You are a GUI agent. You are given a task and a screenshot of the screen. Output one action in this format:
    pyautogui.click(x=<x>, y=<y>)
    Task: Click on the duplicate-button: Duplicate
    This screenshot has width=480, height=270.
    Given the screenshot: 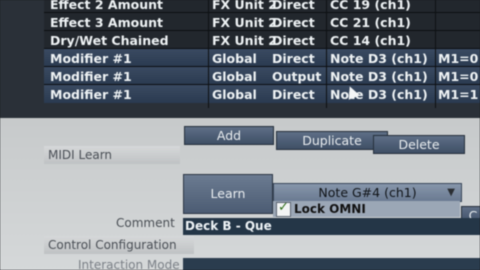 What is the action you would take?
    pyautogui.click(x=332, y=140)
    